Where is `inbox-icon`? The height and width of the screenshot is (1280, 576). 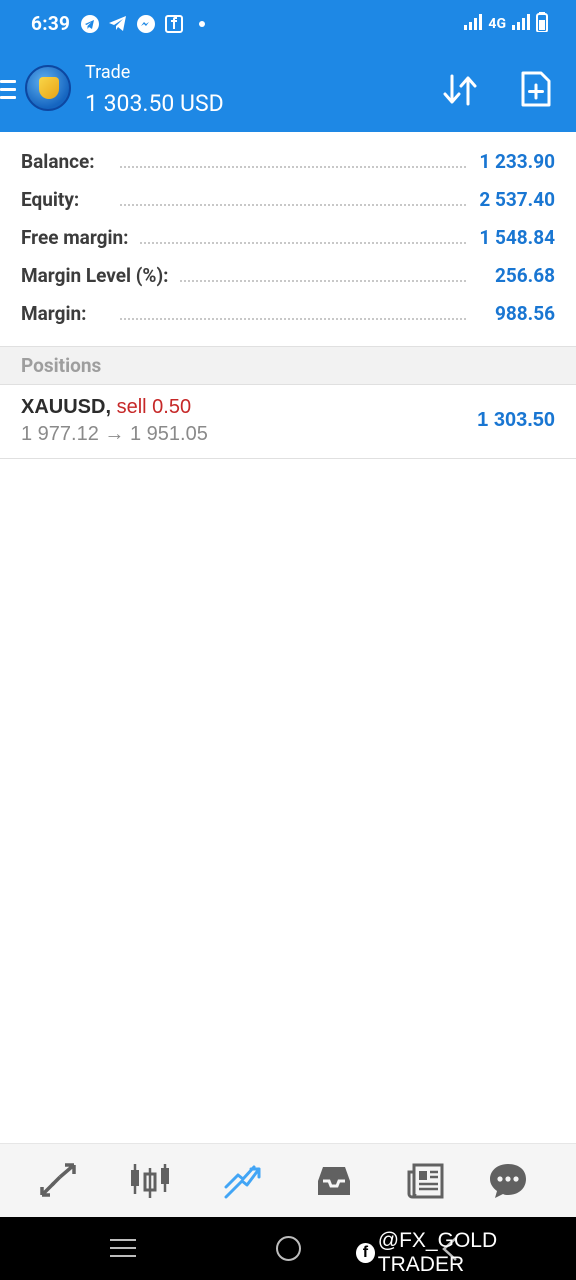 inbox-icon is located at coordinates (334, 1181).